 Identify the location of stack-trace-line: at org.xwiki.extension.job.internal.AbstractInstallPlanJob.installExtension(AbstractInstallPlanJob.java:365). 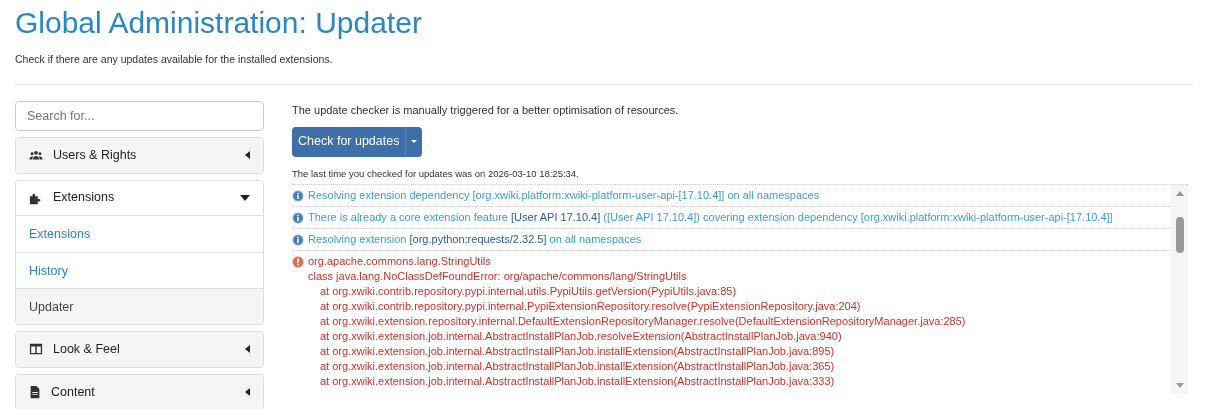
(577, 366).